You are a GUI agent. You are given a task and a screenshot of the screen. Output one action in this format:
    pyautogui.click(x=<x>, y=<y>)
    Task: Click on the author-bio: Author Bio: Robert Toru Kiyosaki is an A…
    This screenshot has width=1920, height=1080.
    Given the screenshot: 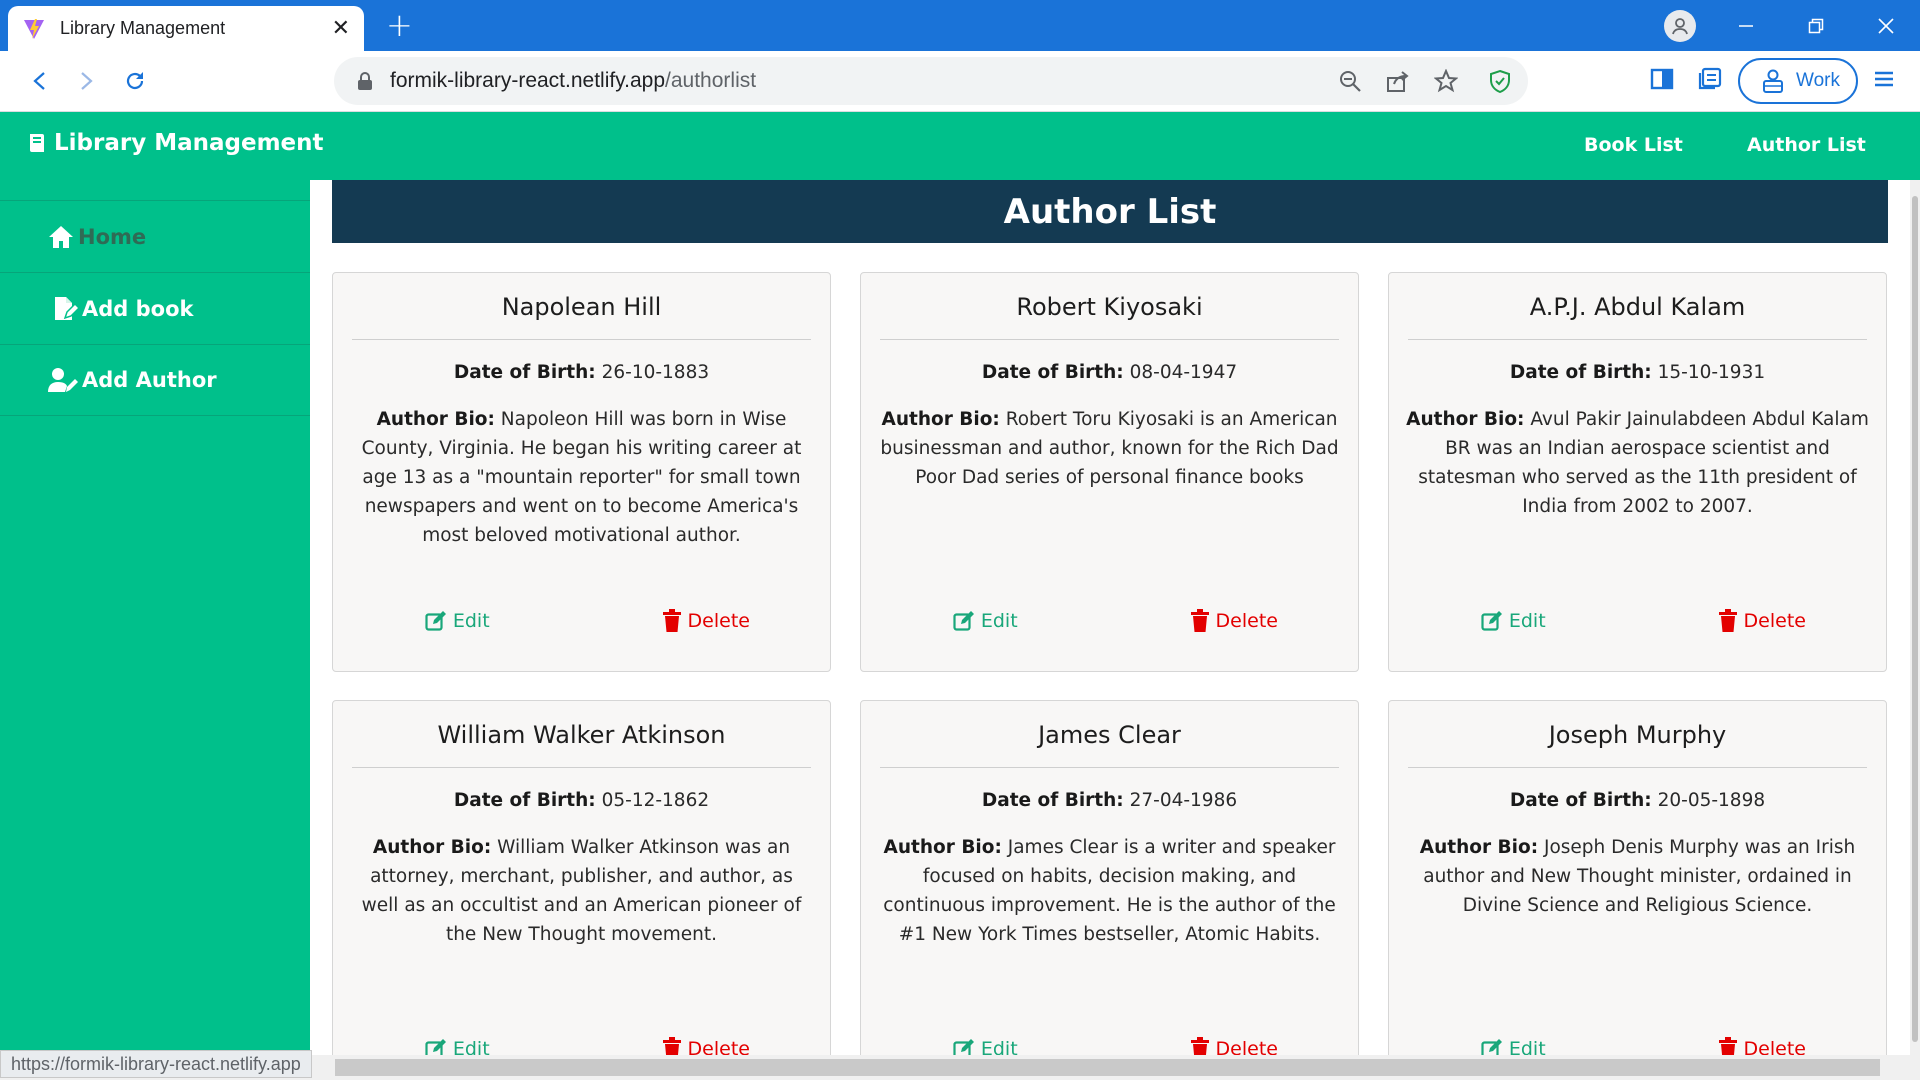 What is the action you would take?
    pyautogui.click(x=1109, y=448)
    